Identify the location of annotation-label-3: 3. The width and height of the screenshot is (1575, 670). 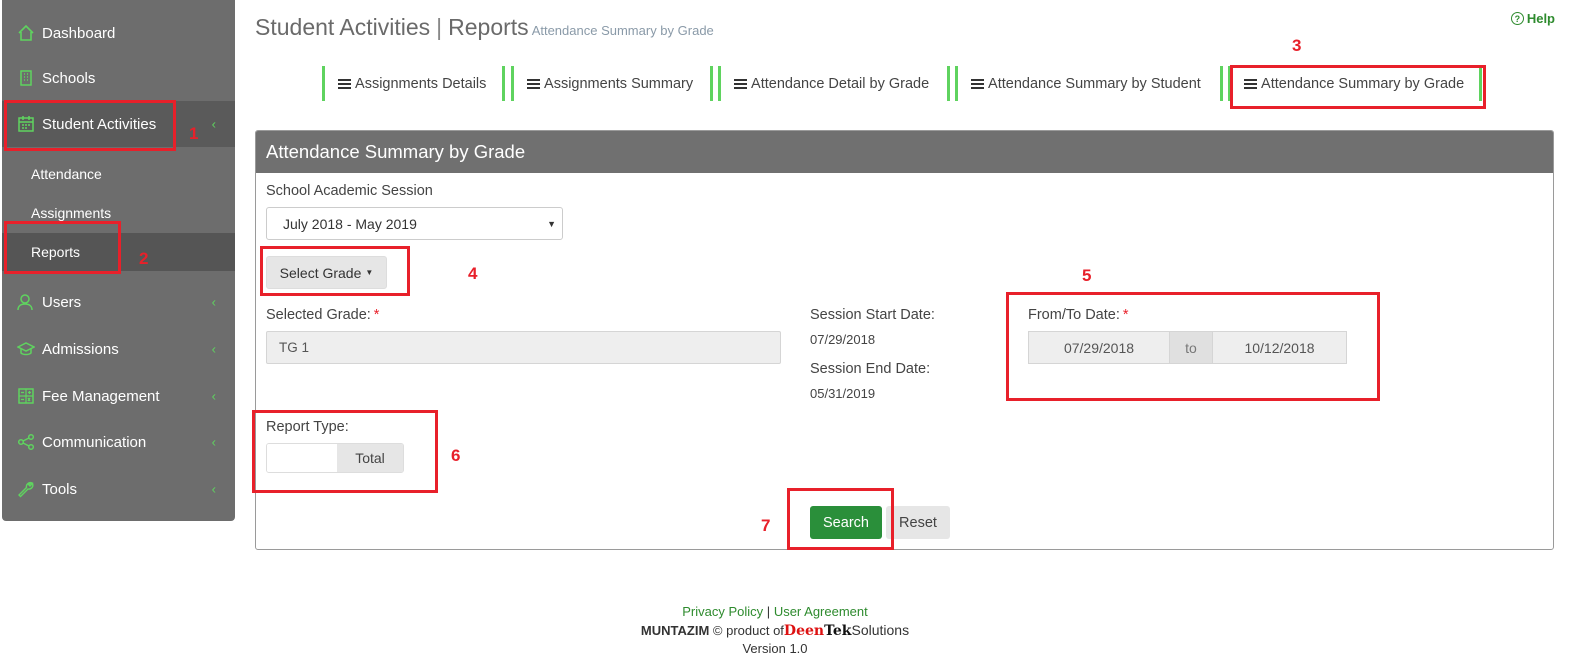
(1297, 45).